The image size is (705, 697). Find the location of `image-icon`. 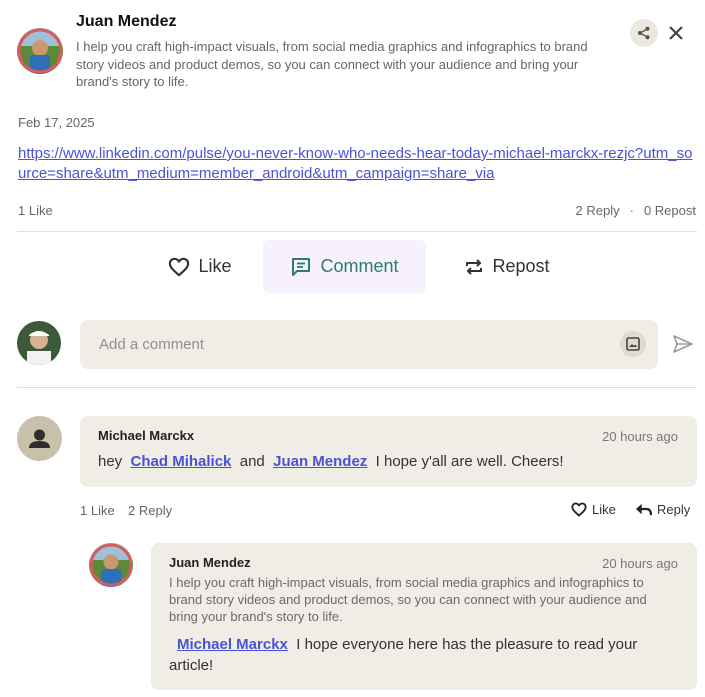

image-icon is located at coordinates (633, 344).